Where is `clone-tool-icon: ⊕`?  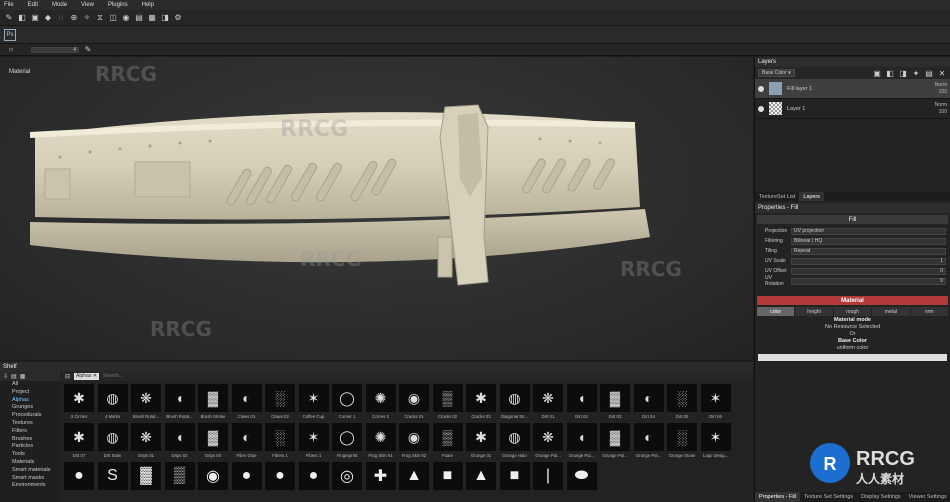
clone-tool-icon: ⊕ is located at coordinates (74, 18).